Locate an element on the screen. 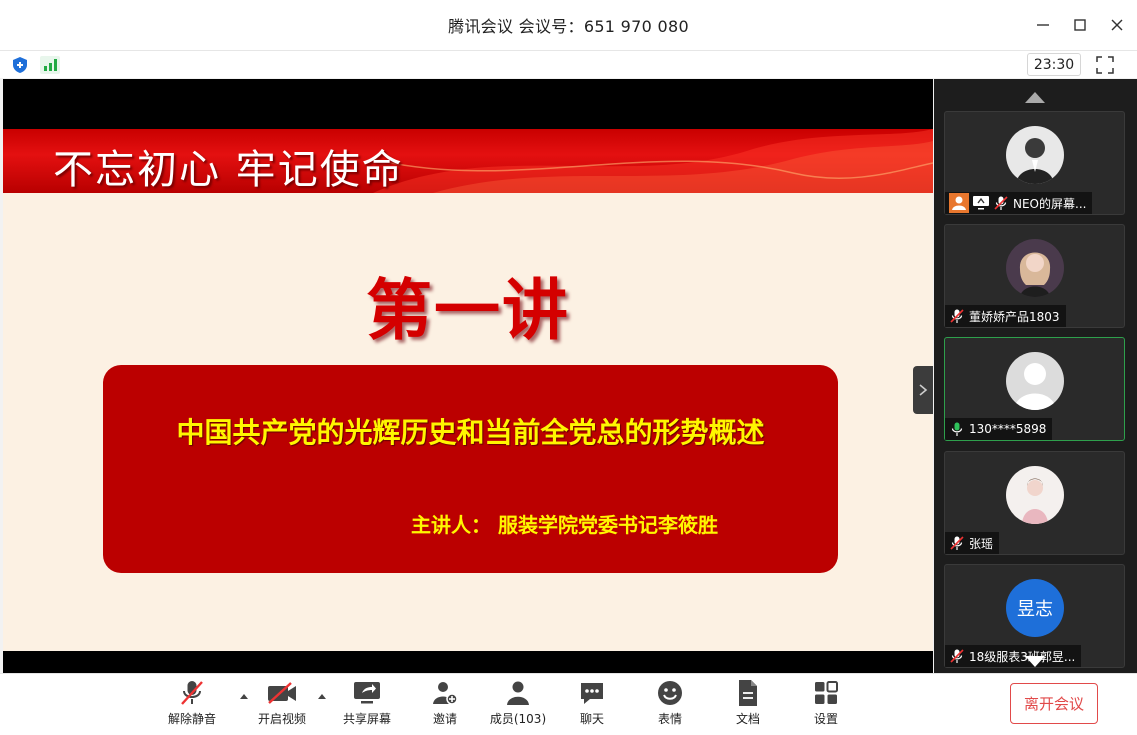 Image resolution: width=1137 pixels, height=735 pixels. security-shield-button is located at coordinates (20, 65).